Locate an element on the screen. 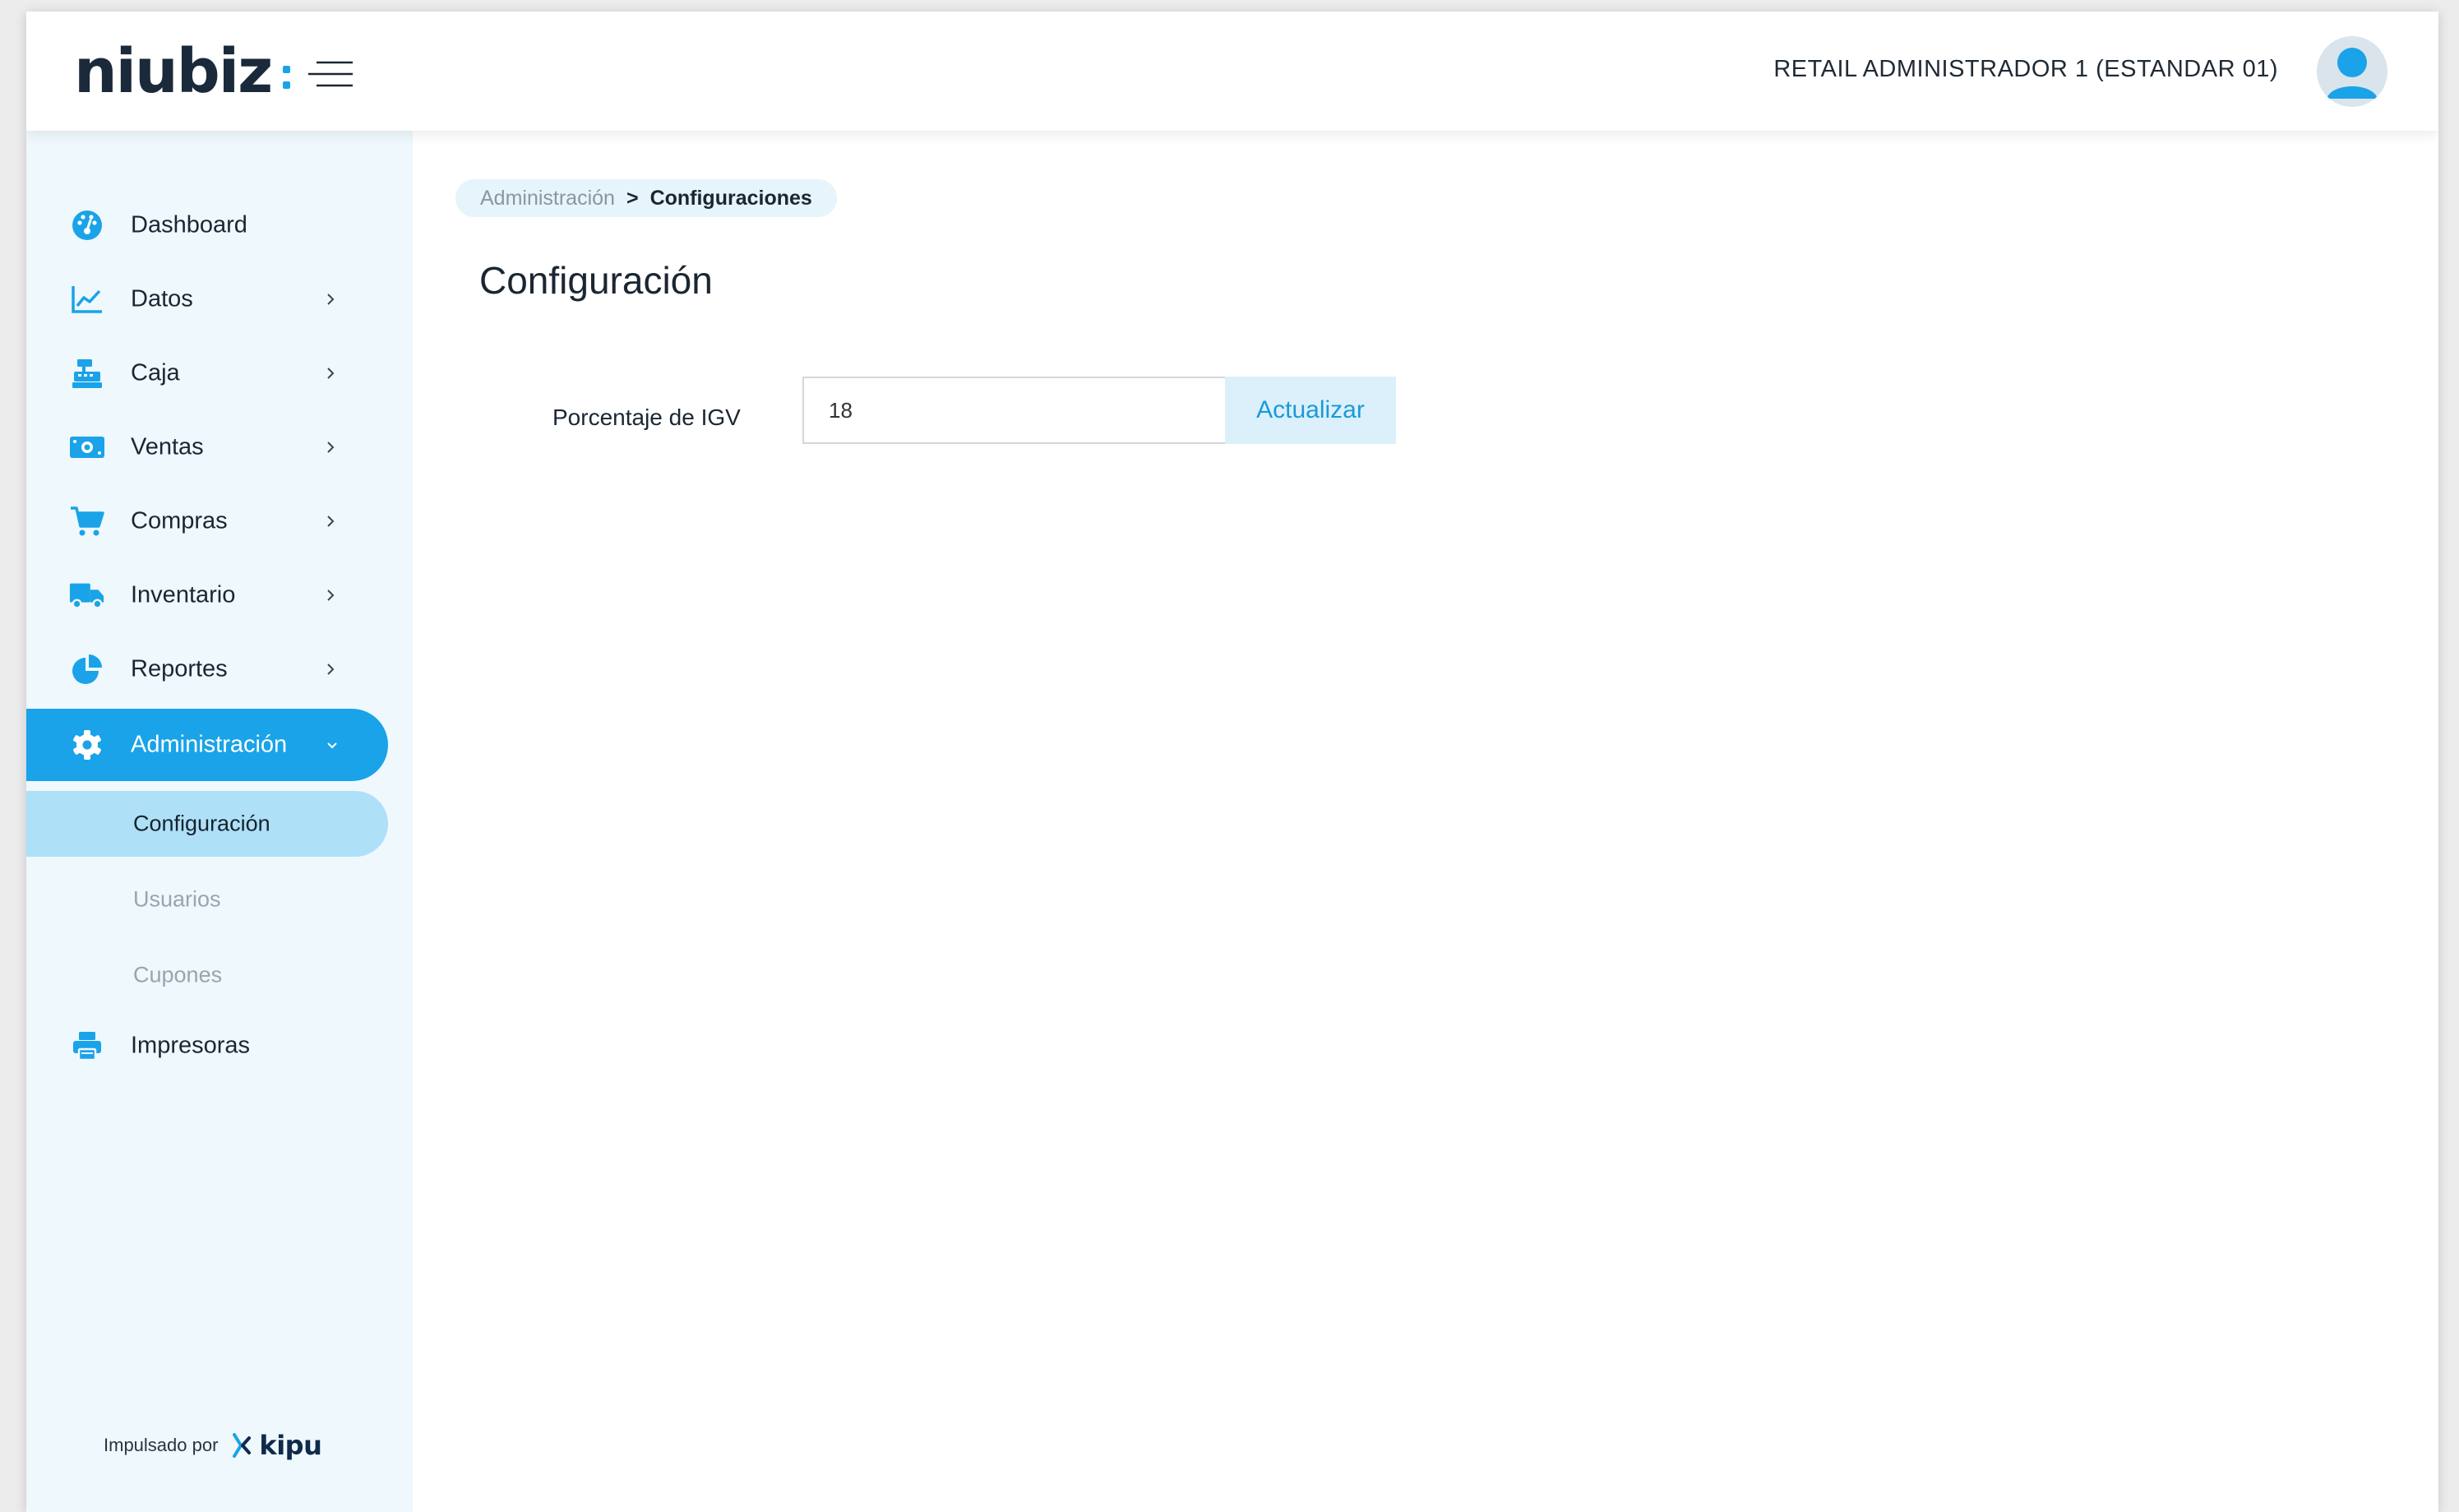  sidebar-subitem-usuarios: Usuarios is located at coordinates (207, 899).